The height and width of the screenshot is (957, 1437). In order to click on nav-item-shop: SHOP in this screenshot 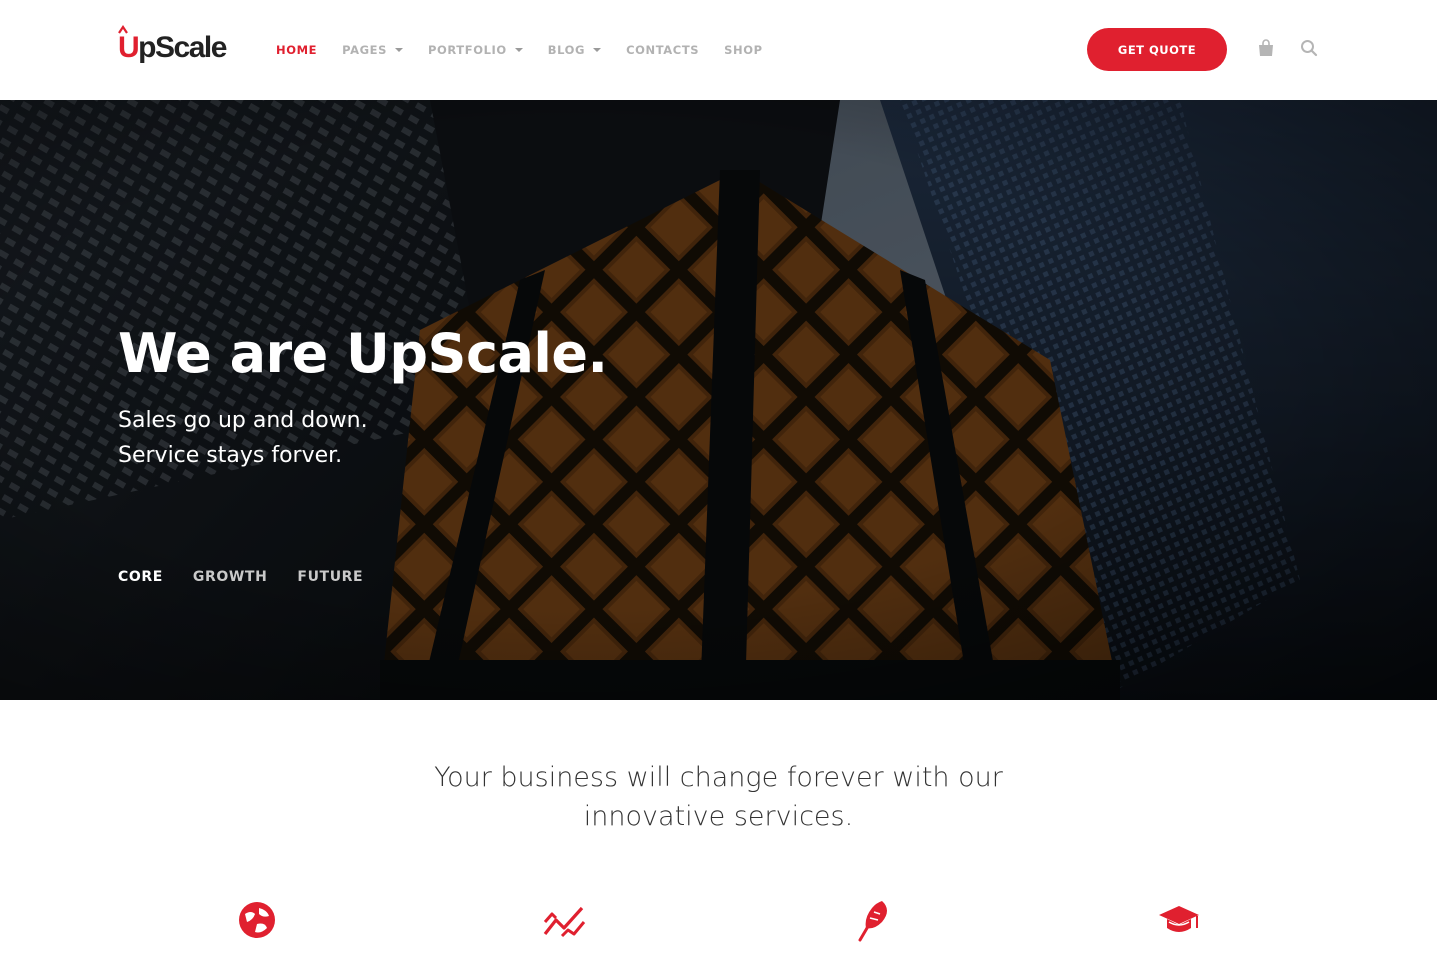, I will do `click(743, 50)`.